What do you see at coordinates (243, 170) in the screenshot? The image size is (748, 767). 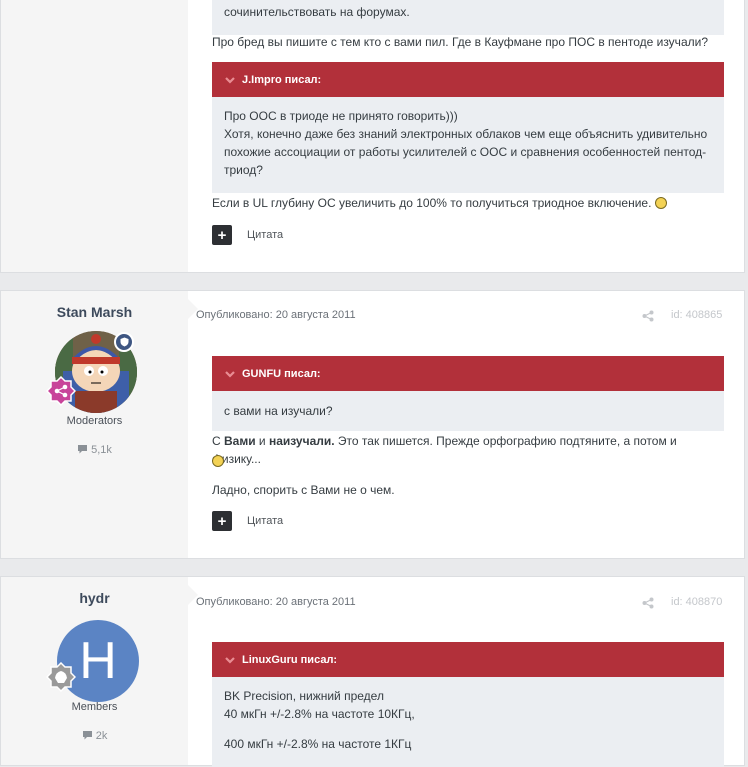 I see `post-1-quote-line: триод?` at bounding box center [243, 170].